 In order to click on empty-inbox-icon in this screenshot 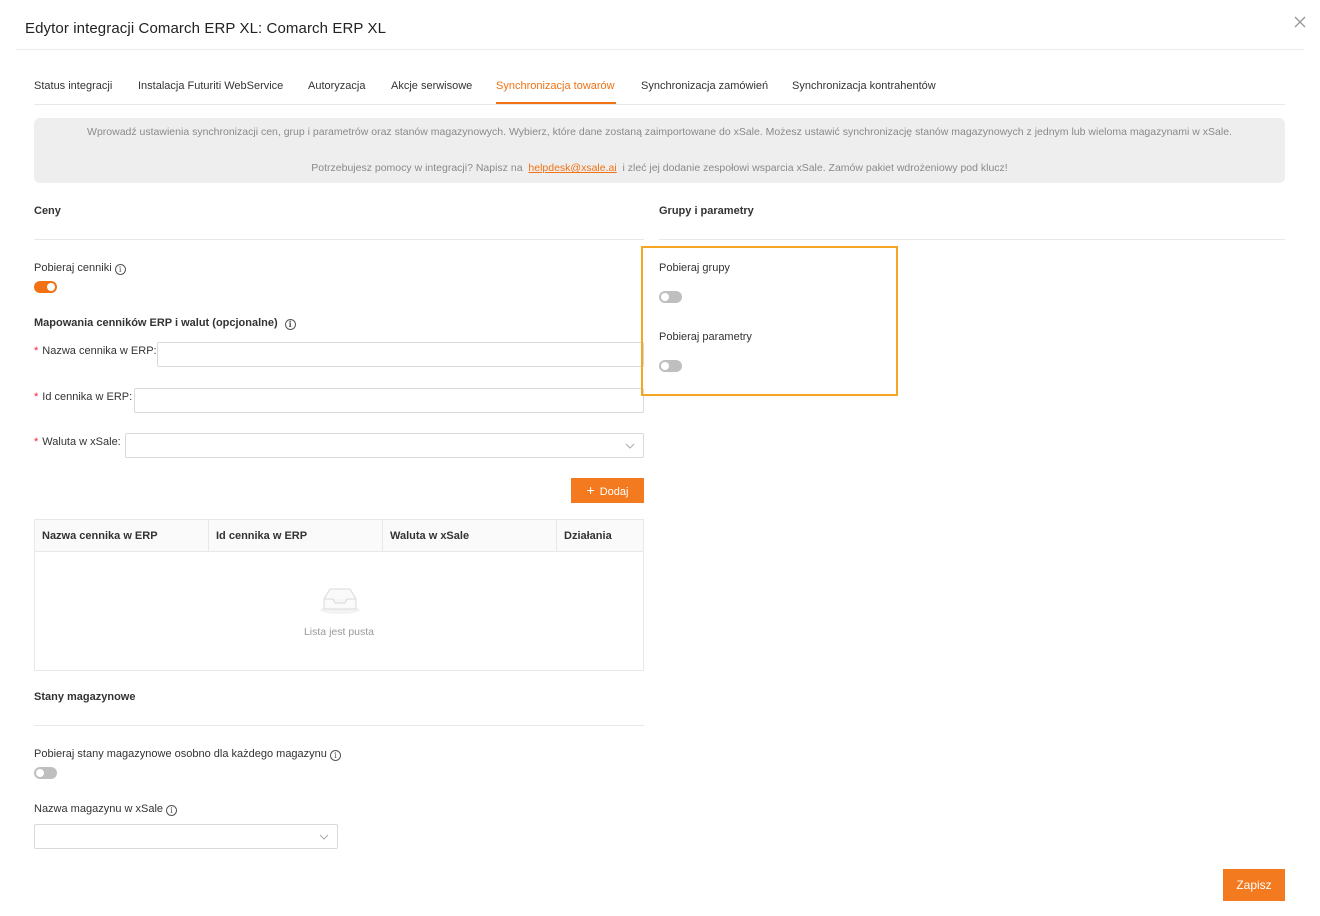, I will do `click(340, 601)`.